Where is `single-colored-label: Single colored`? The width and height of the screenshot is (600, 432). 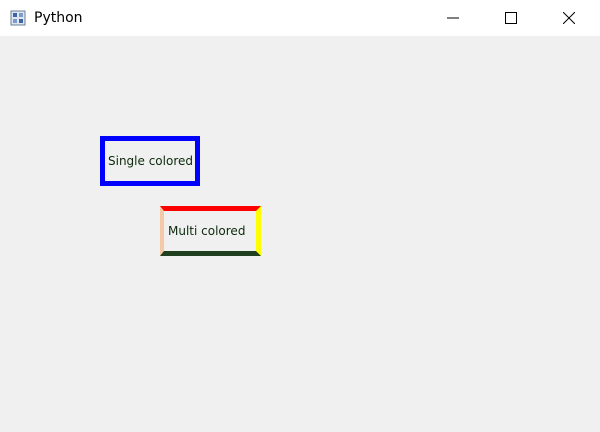 single-colored-label: Single colored is located at coordinates (150, 161).